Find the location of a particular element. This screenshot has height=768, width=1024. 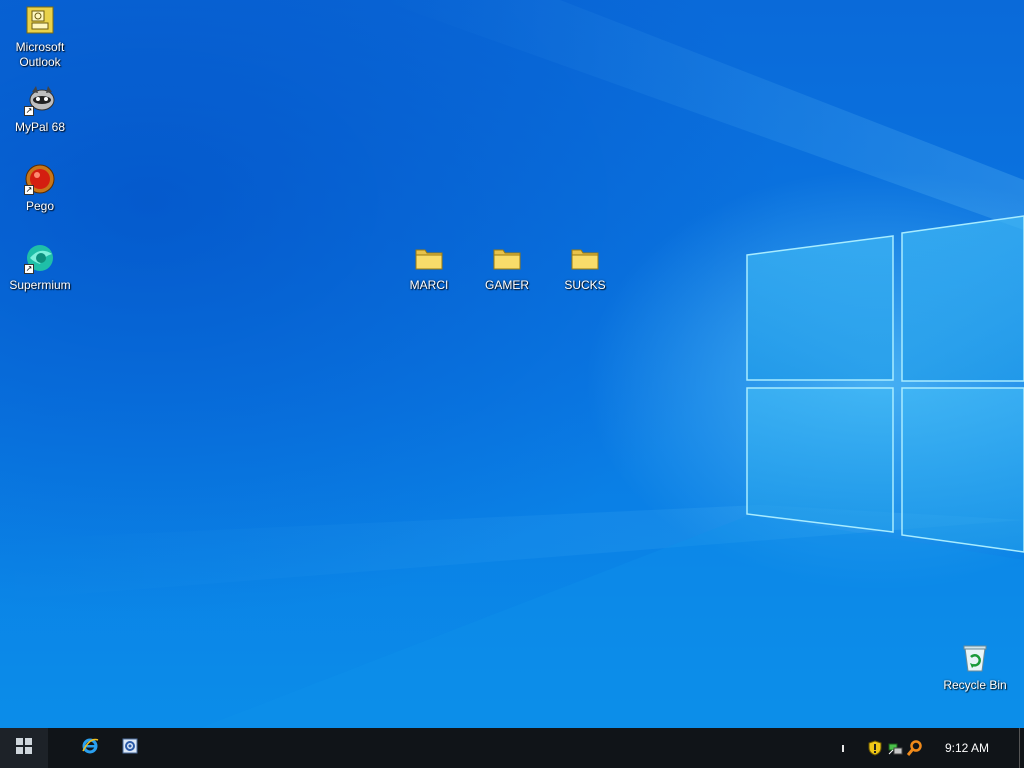

taskbar-clock: 9:12 AM is located at coordinates (967, 748).